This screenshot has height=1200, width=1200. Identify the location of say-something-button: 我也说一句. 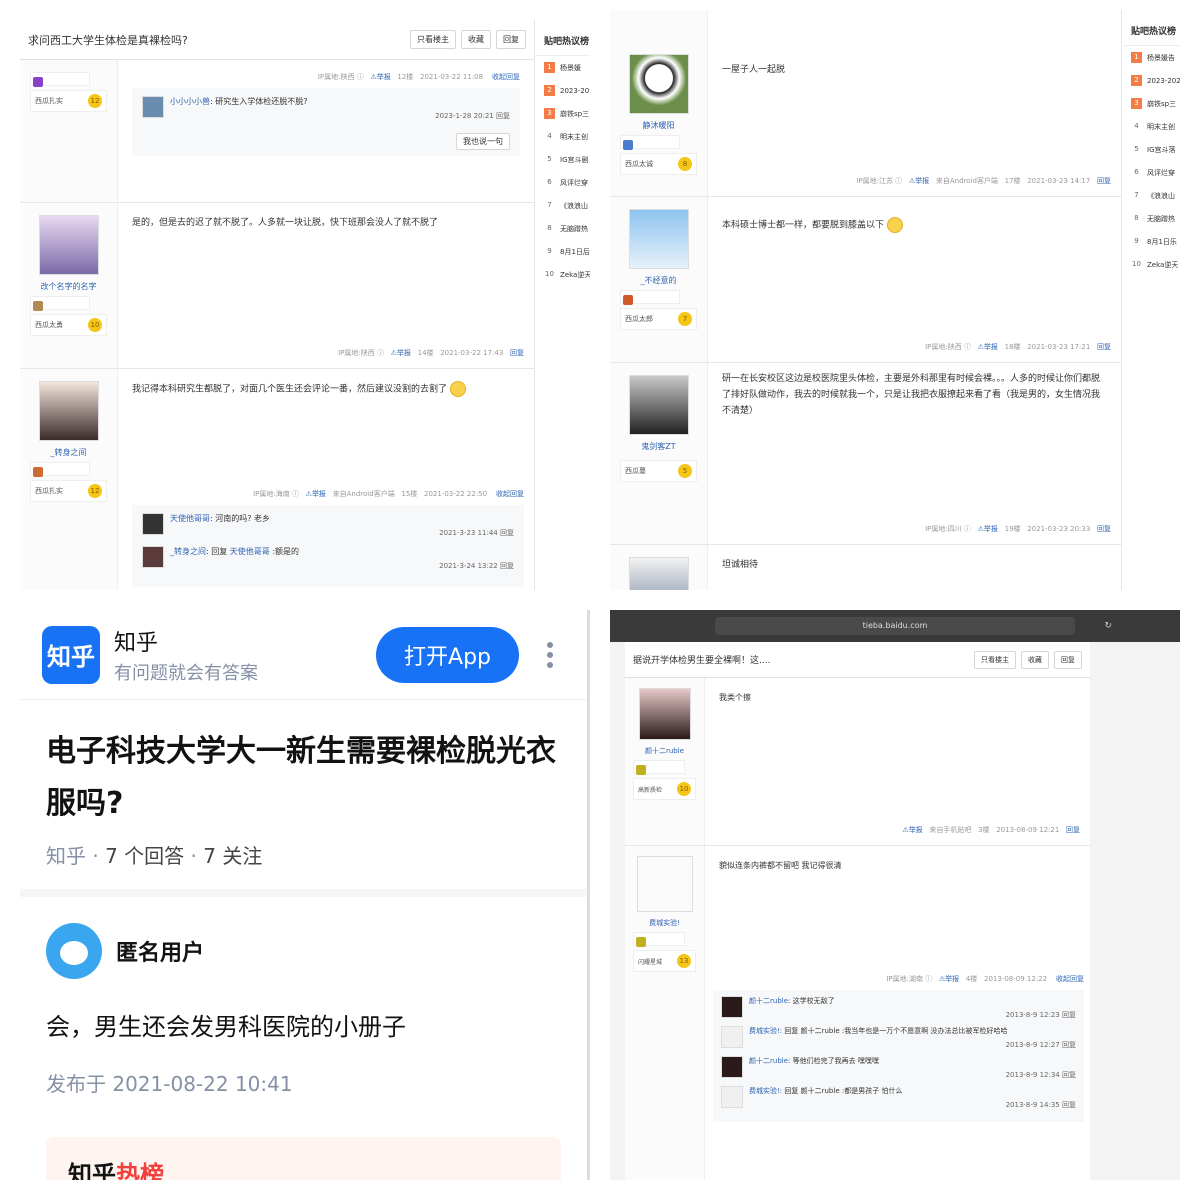
(483, 141).